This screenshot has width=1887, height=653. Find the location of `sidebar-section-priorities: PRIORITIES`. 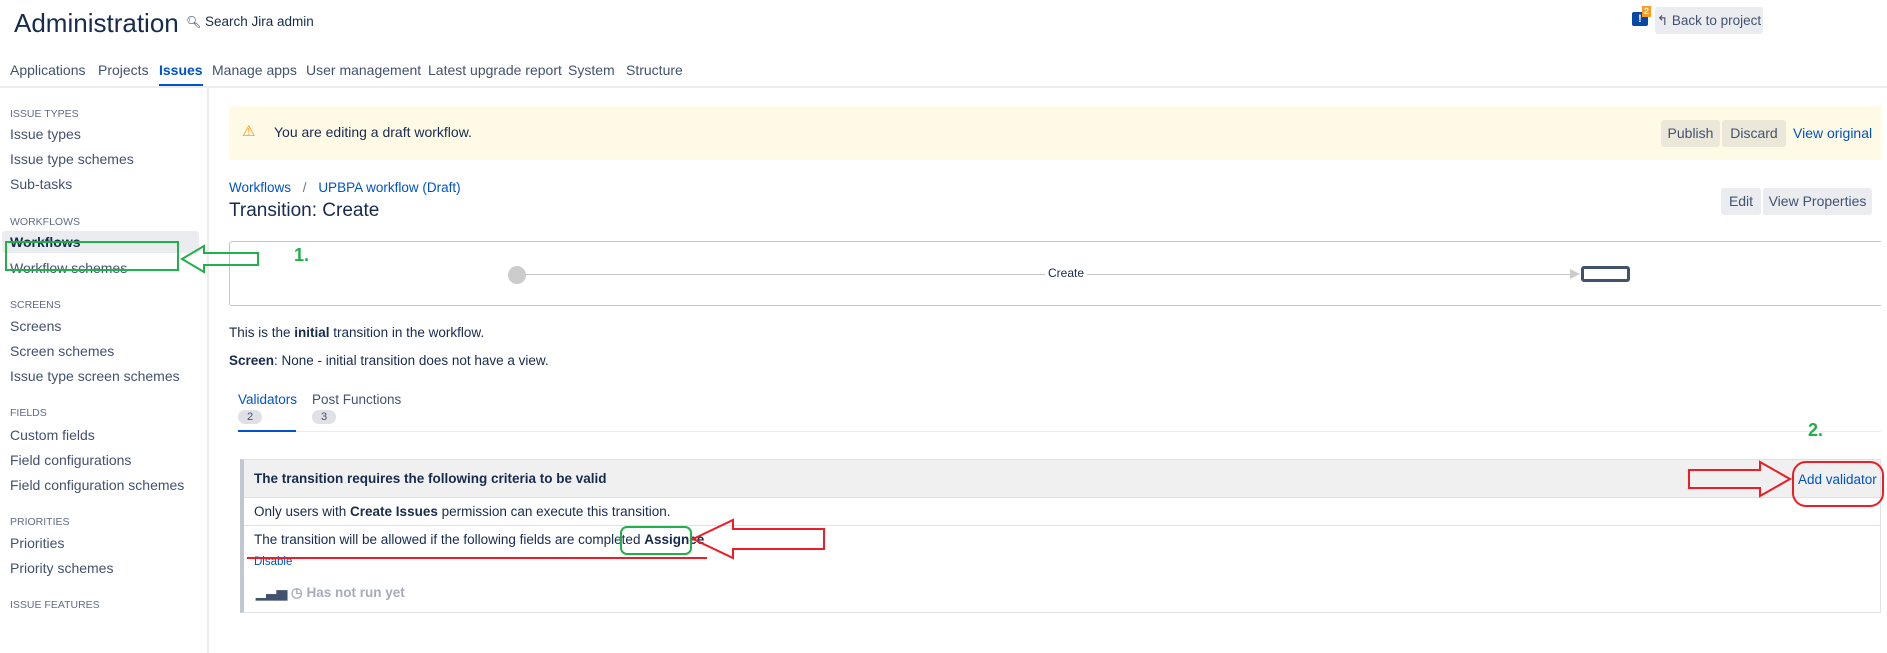

sidebar-section-priorities: PRIORITIES is located at coordinates (40, 522).